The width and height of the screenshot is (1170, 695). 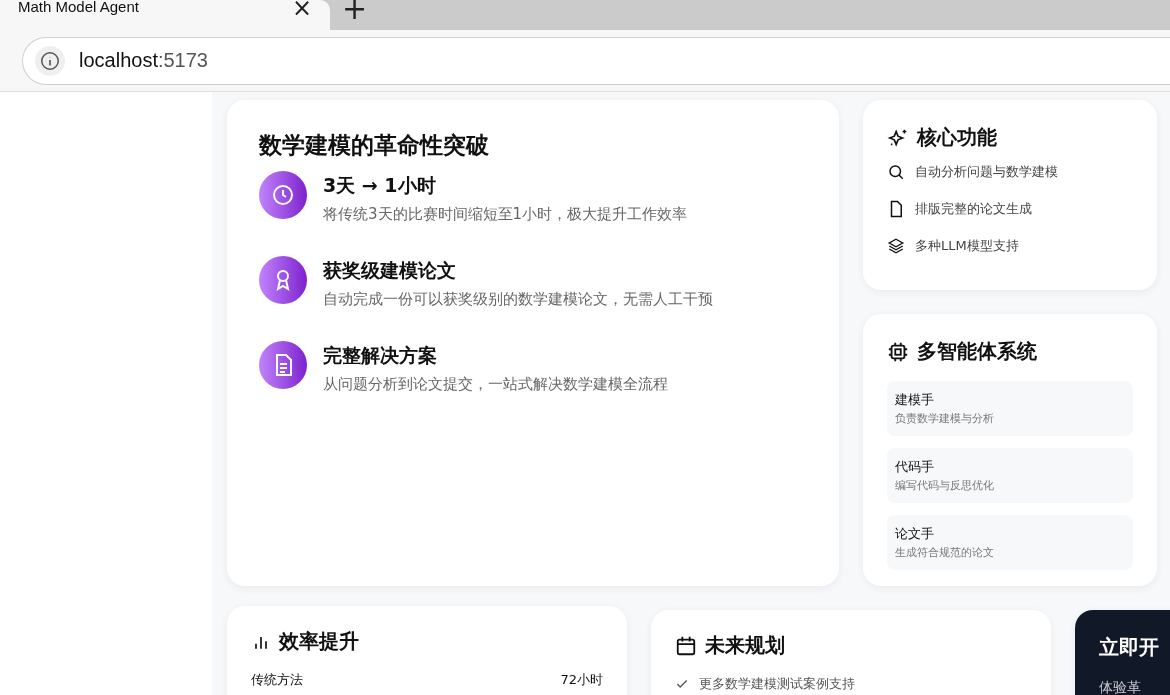 What do you see at coordinates (1010, 408) in the screenshot?
I see `agent-item: 建模手 负责数学建模与分析` at bounding box center [1010, 408].